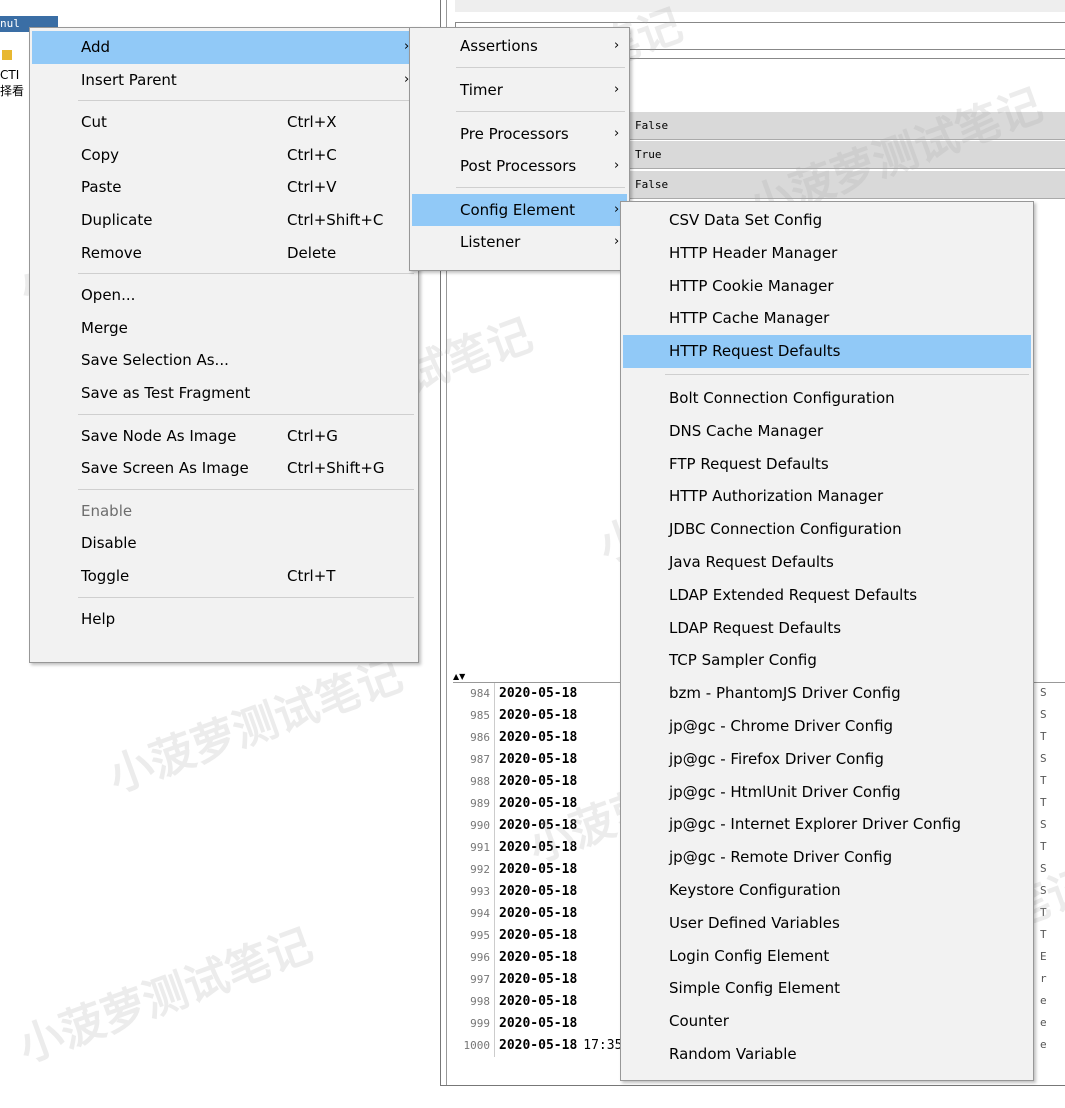 The image size is (1065, 1108). What do you see at coordinates (749, 463) in the screenshot?
I see `menu-item-label: FTP Request Defaults` at bounding box center [749, 463].